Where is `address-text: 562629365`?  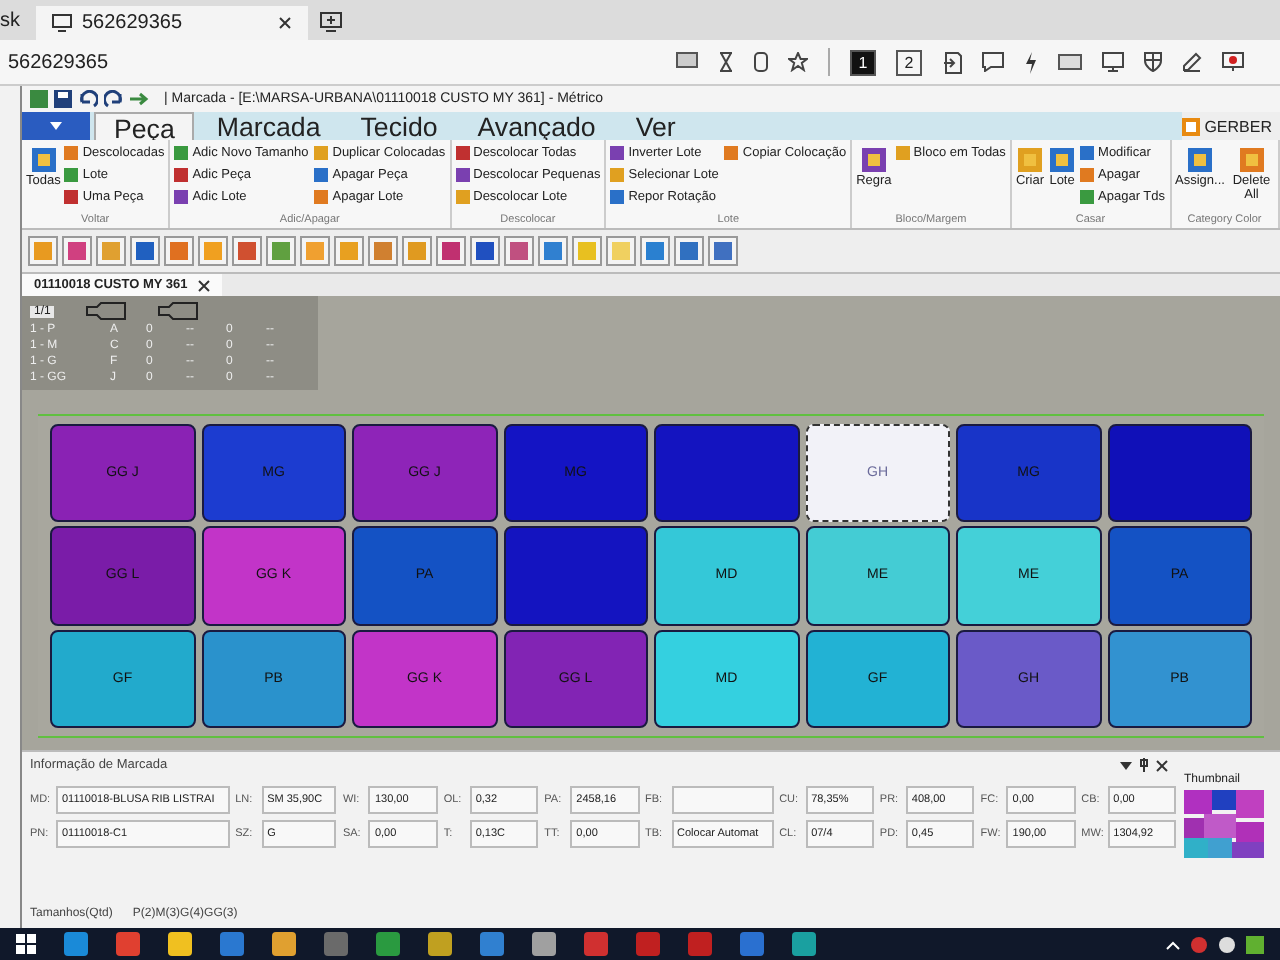
address-text: 562629365 is located at coordinates (58, 62).